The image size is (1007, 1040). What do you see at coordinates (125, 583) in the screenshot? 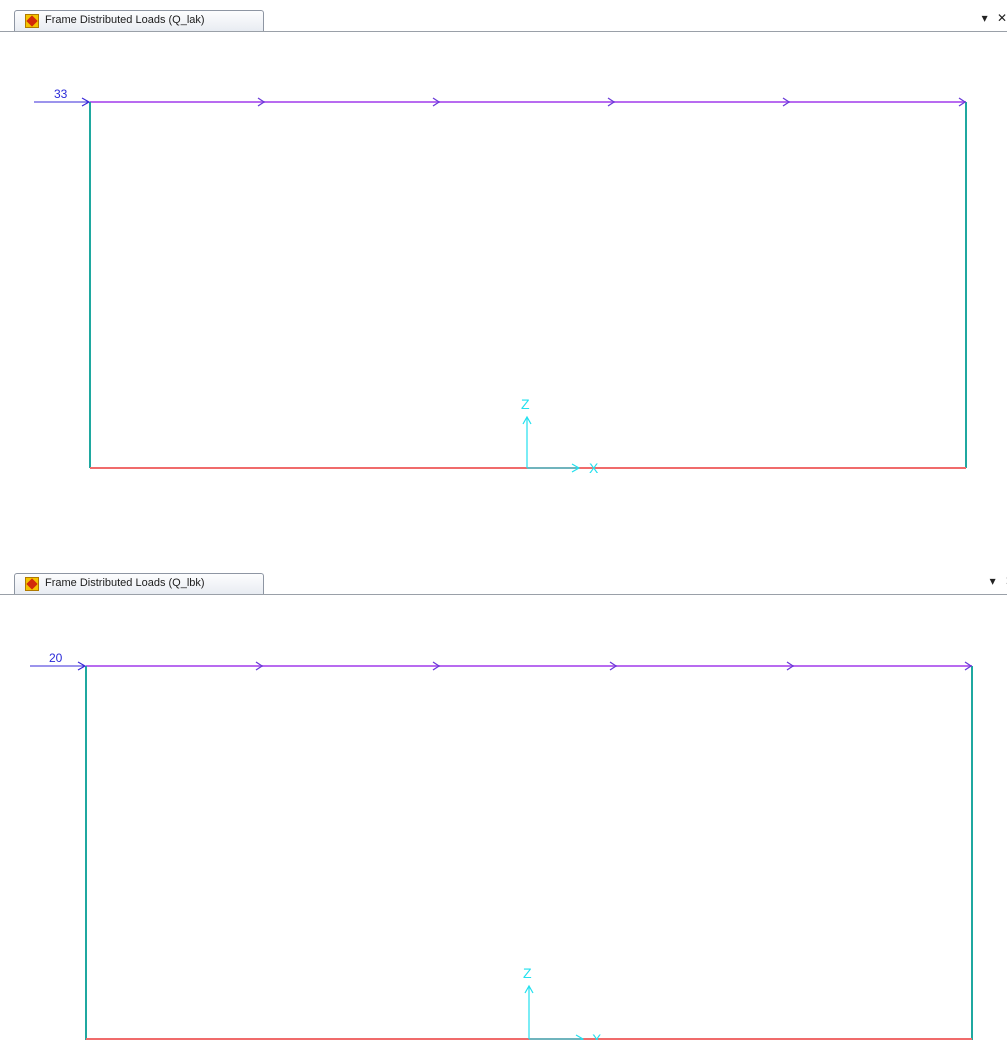
I see `tab-title: Frame Distributed Loads (Q_lbk)` at bounding box center [125, 583].